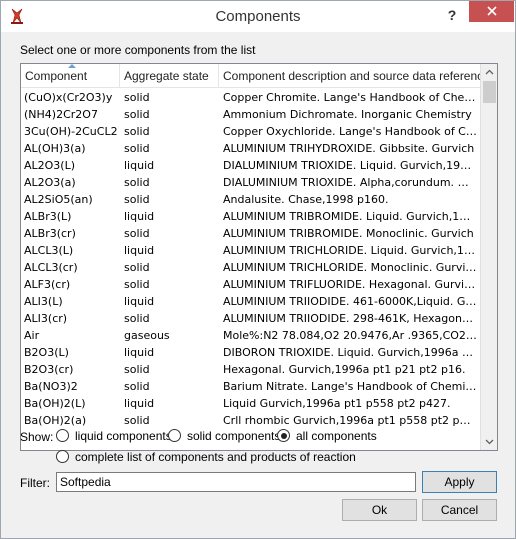 The image size is (516, 539). What do you see at coordinates (55, 420) in the screenshot?
I see `component-cell: Ba(OH)2(a)` at bounding box center [55, 420].